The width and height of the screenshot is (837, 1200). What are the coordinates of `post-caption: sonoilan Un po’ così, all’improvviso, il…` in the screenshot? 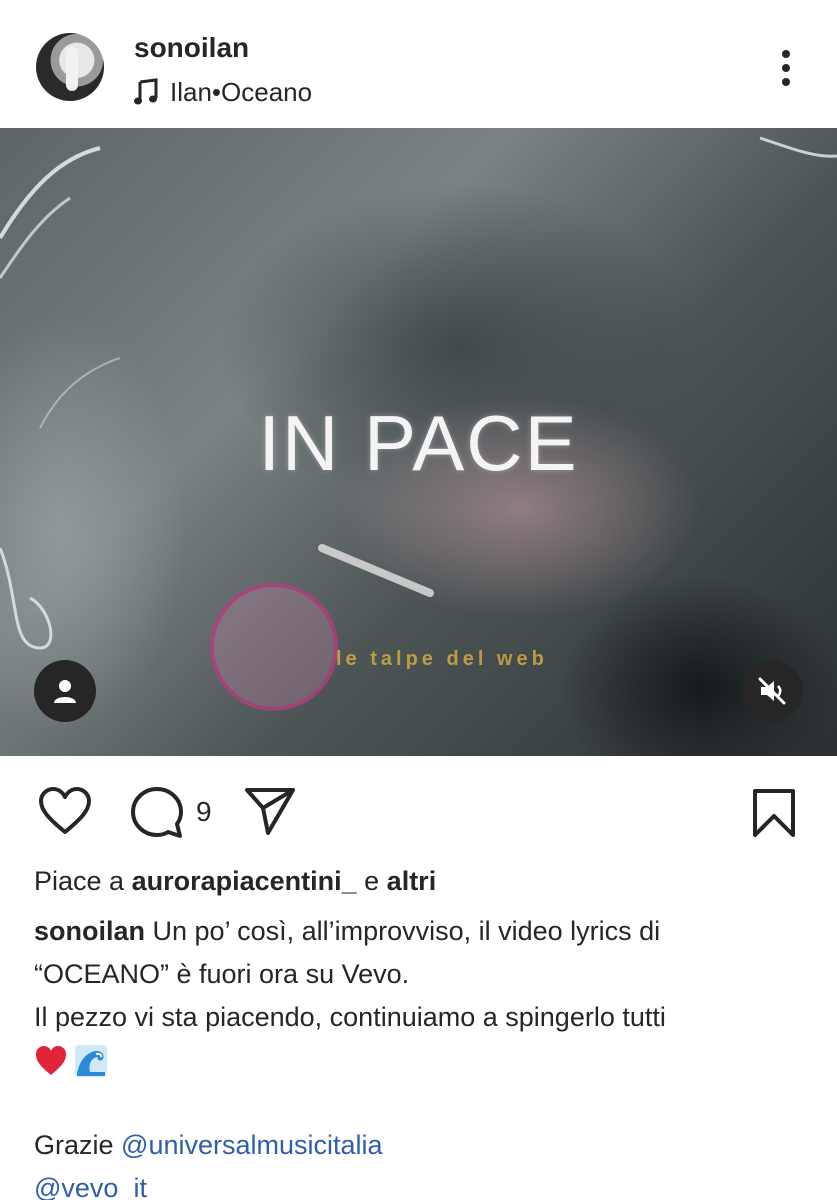 It's located at (424, 996).